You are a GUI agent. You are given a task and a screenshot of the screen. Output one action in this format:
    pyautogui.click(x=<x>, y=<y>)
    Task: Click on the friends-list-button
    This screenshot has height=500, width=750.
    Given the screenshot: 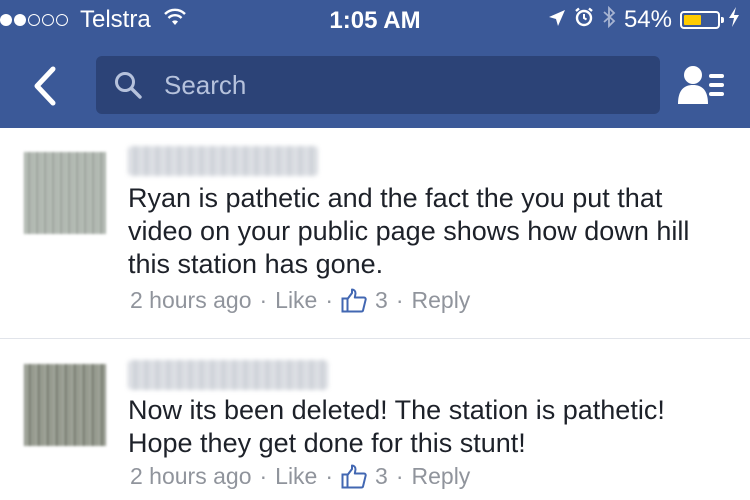 What is the action you would take?
    pyautogui.click(x=702, y=86)
    